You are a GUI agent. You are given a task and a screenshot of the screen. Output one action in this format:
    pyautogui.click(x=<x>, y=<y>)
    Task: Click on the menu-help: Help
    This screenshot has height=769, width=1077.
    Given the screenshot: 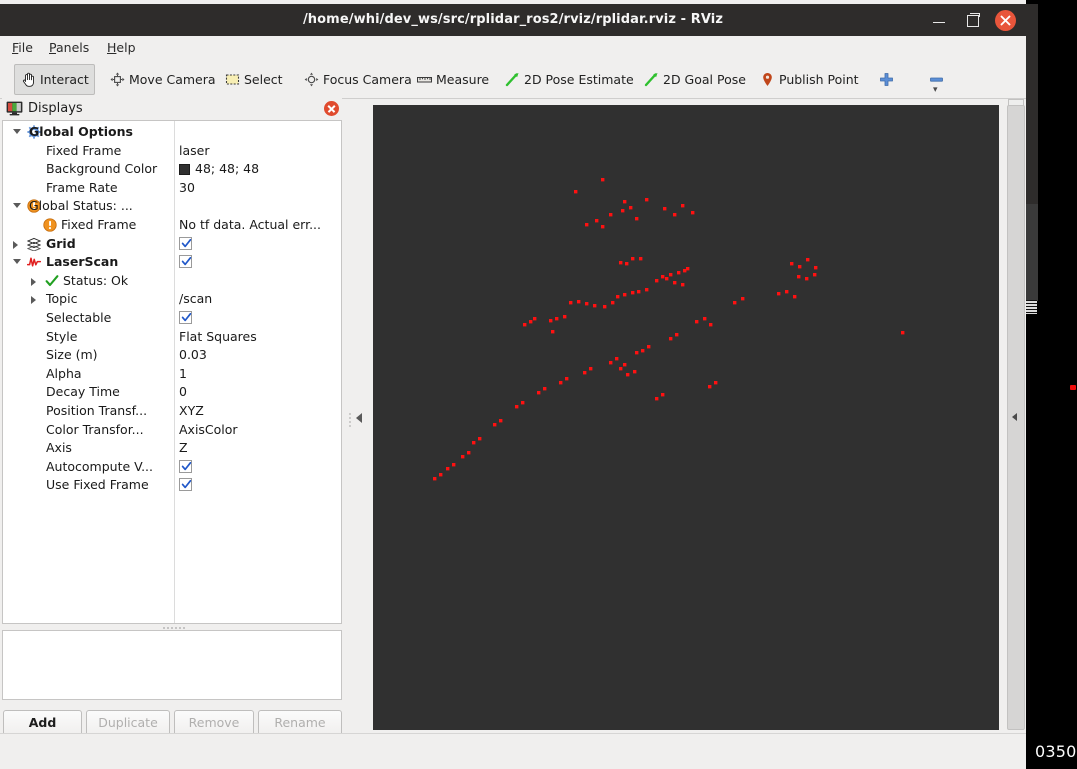 What is the action you would take?
    pyautogui.click(x=121, y=48)
    